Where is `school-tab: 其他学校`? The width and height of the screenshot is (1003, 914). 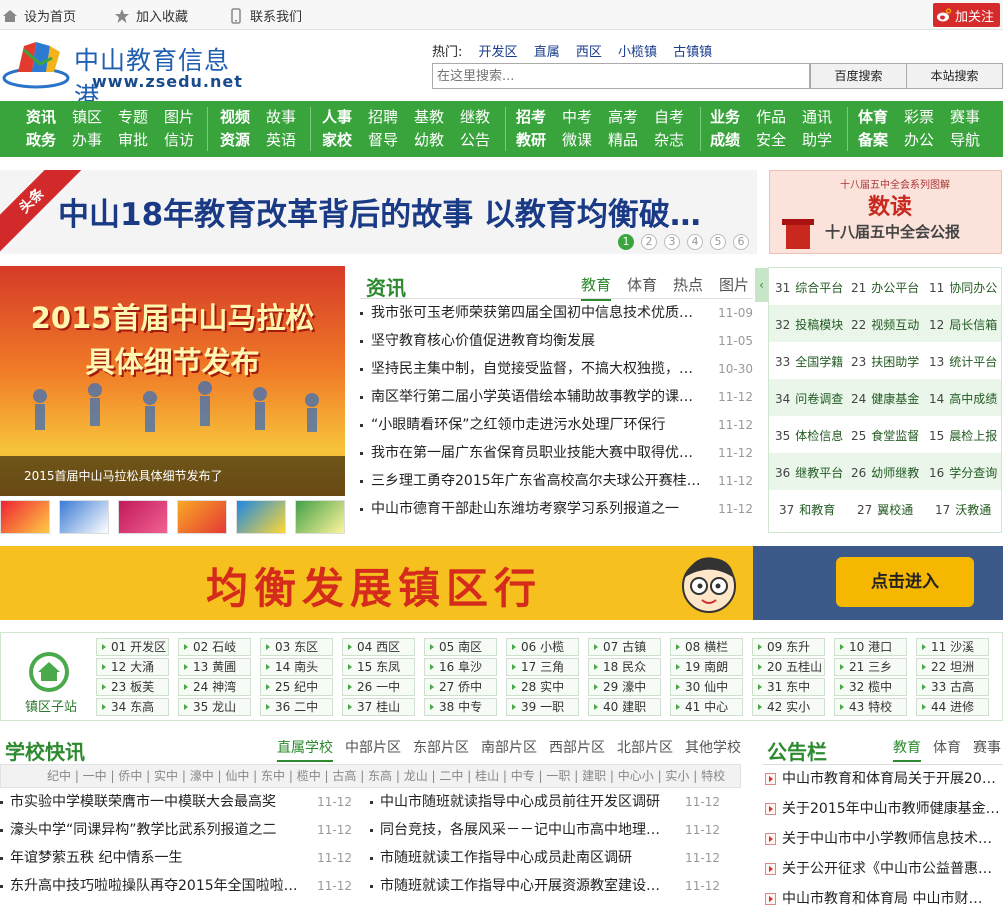 school-tab: 其他学校 is located at coordinates (713, 749).